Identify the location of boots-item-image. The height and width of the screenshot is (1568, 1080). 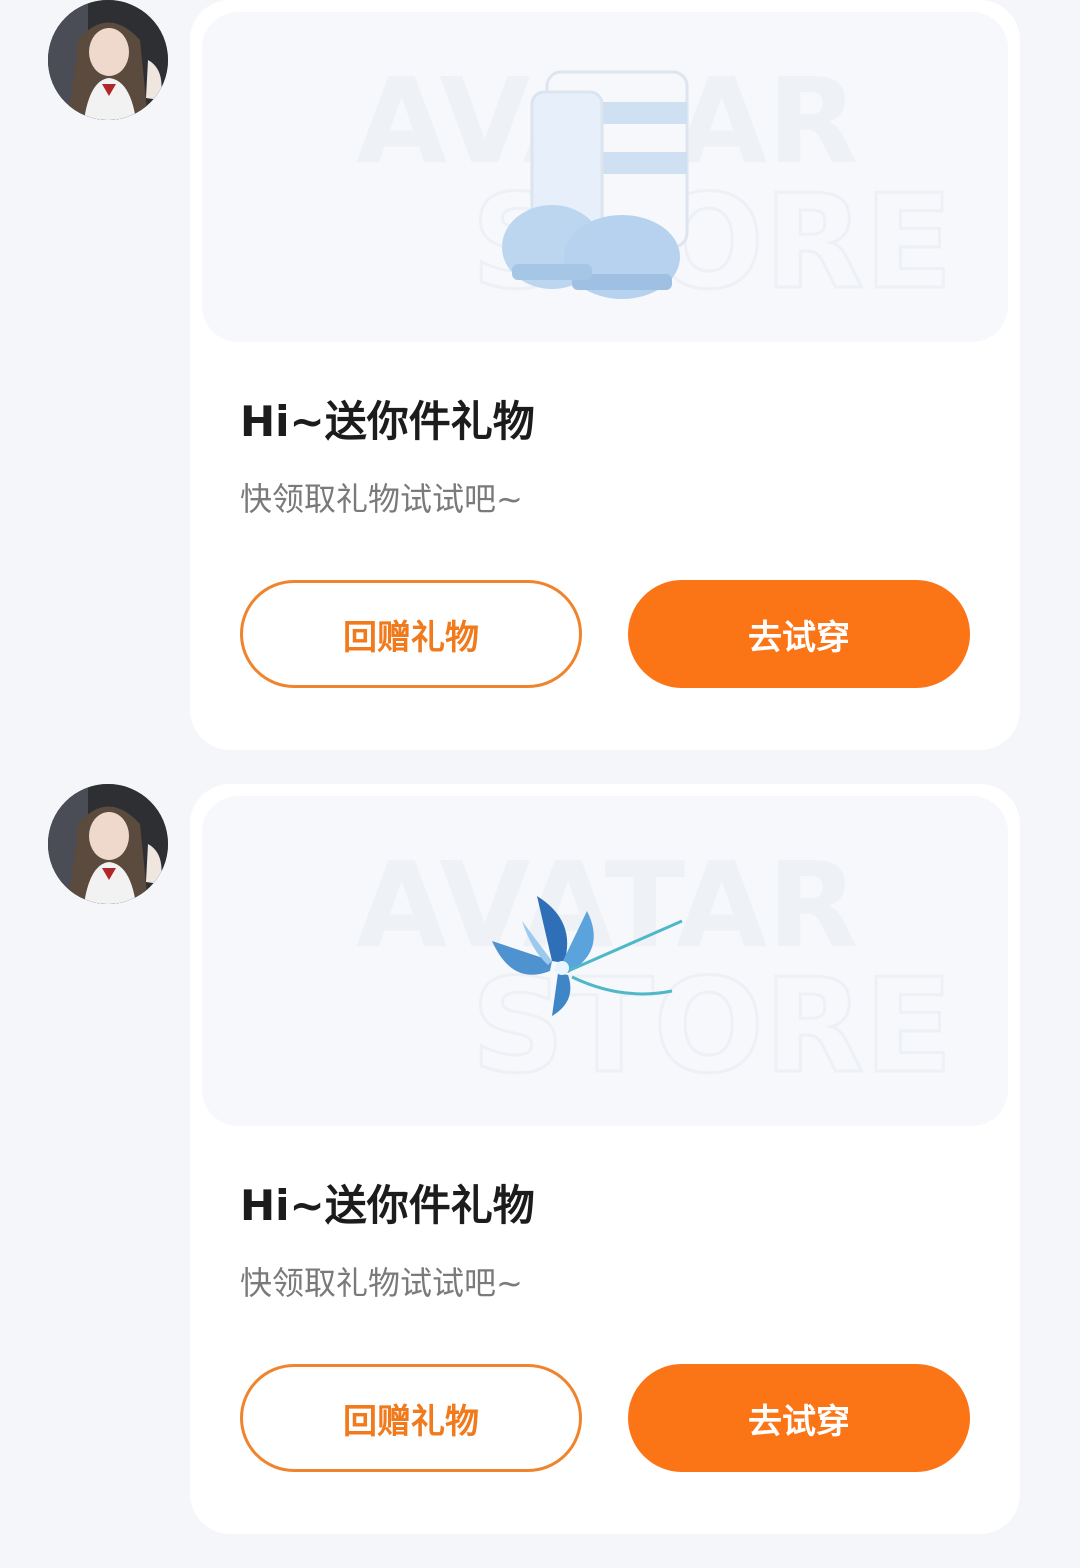
(595, 184).